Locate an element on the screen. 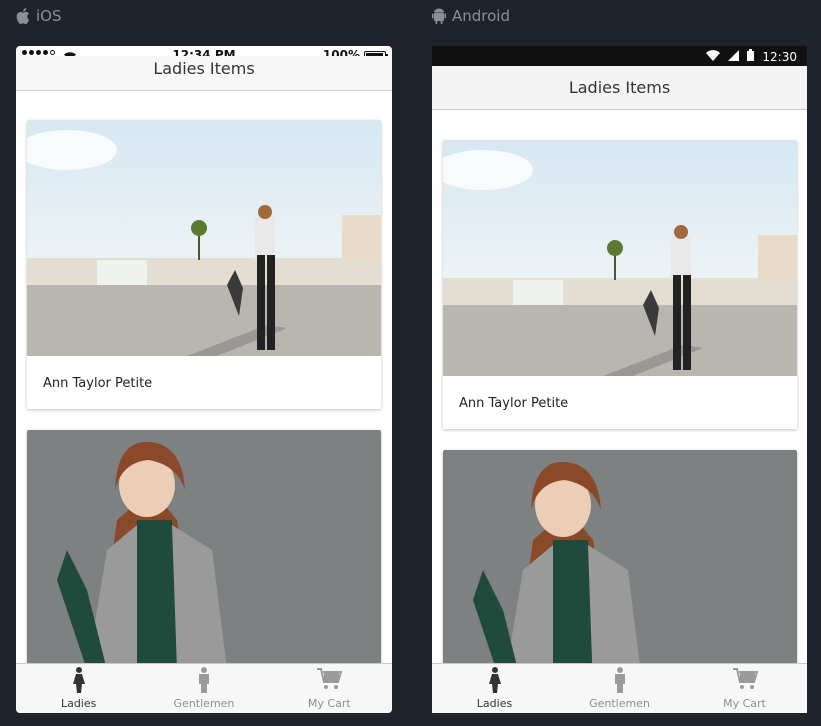 This screenshot has height=726, width=821. cell-signal-icon is located at coordinates (734, 56).